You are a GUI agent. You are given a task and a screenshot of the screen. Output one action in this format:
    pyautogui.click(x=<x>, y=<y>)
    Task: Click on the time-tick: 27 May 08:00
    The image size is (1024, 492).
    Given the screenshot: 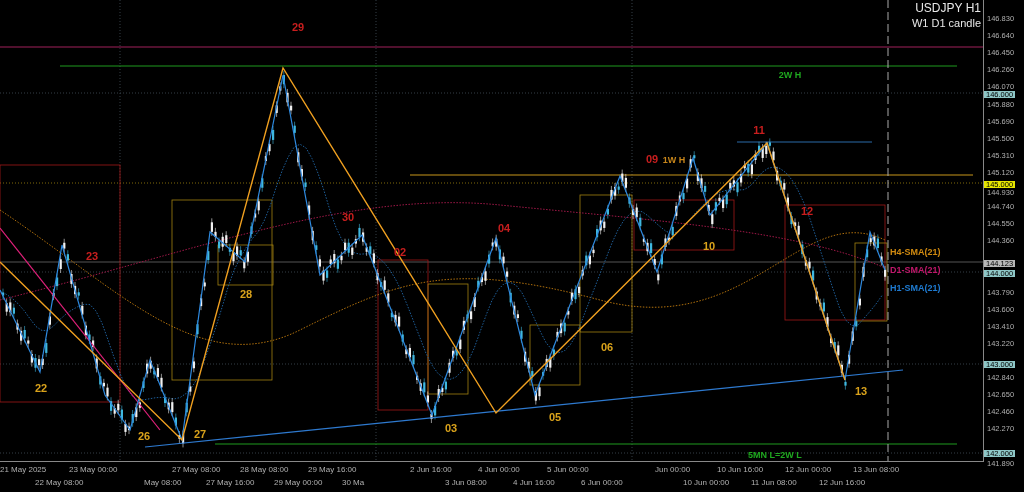 What is the action you would take?
    pyautogui.click(x=196, y=469)
    